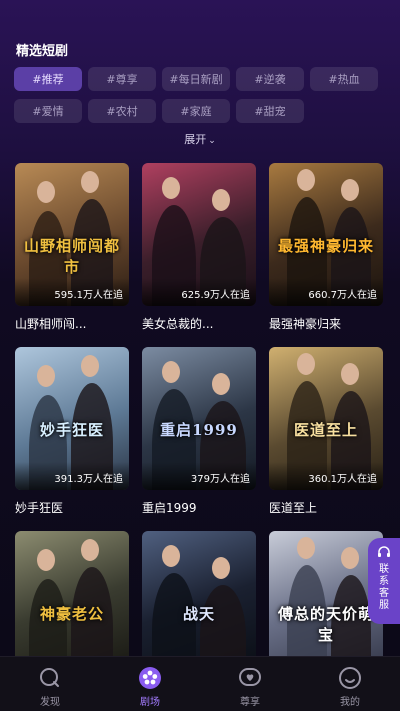 This screenshot has height=711, width=400. I want to click on view-count: 360.1万人在追, so click(342, 479).